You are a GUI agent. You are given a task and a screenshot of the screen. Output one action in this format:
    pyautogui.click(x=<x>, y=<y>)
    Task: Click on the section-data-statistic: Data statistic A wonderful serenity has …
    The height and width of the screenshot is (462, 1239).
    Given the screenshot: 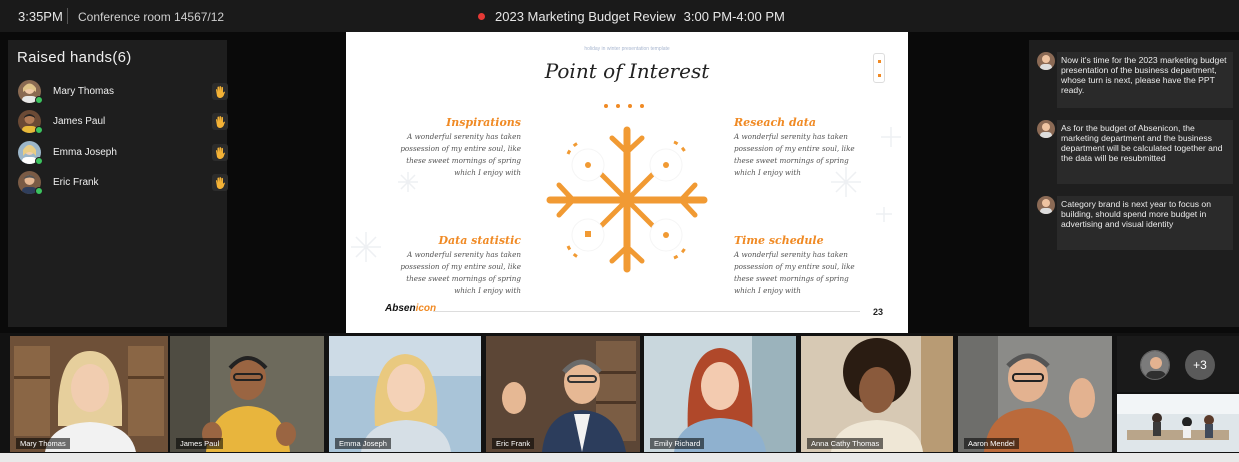 What is the action you would take?
    pyautogui.click(x=446, y=265)
    